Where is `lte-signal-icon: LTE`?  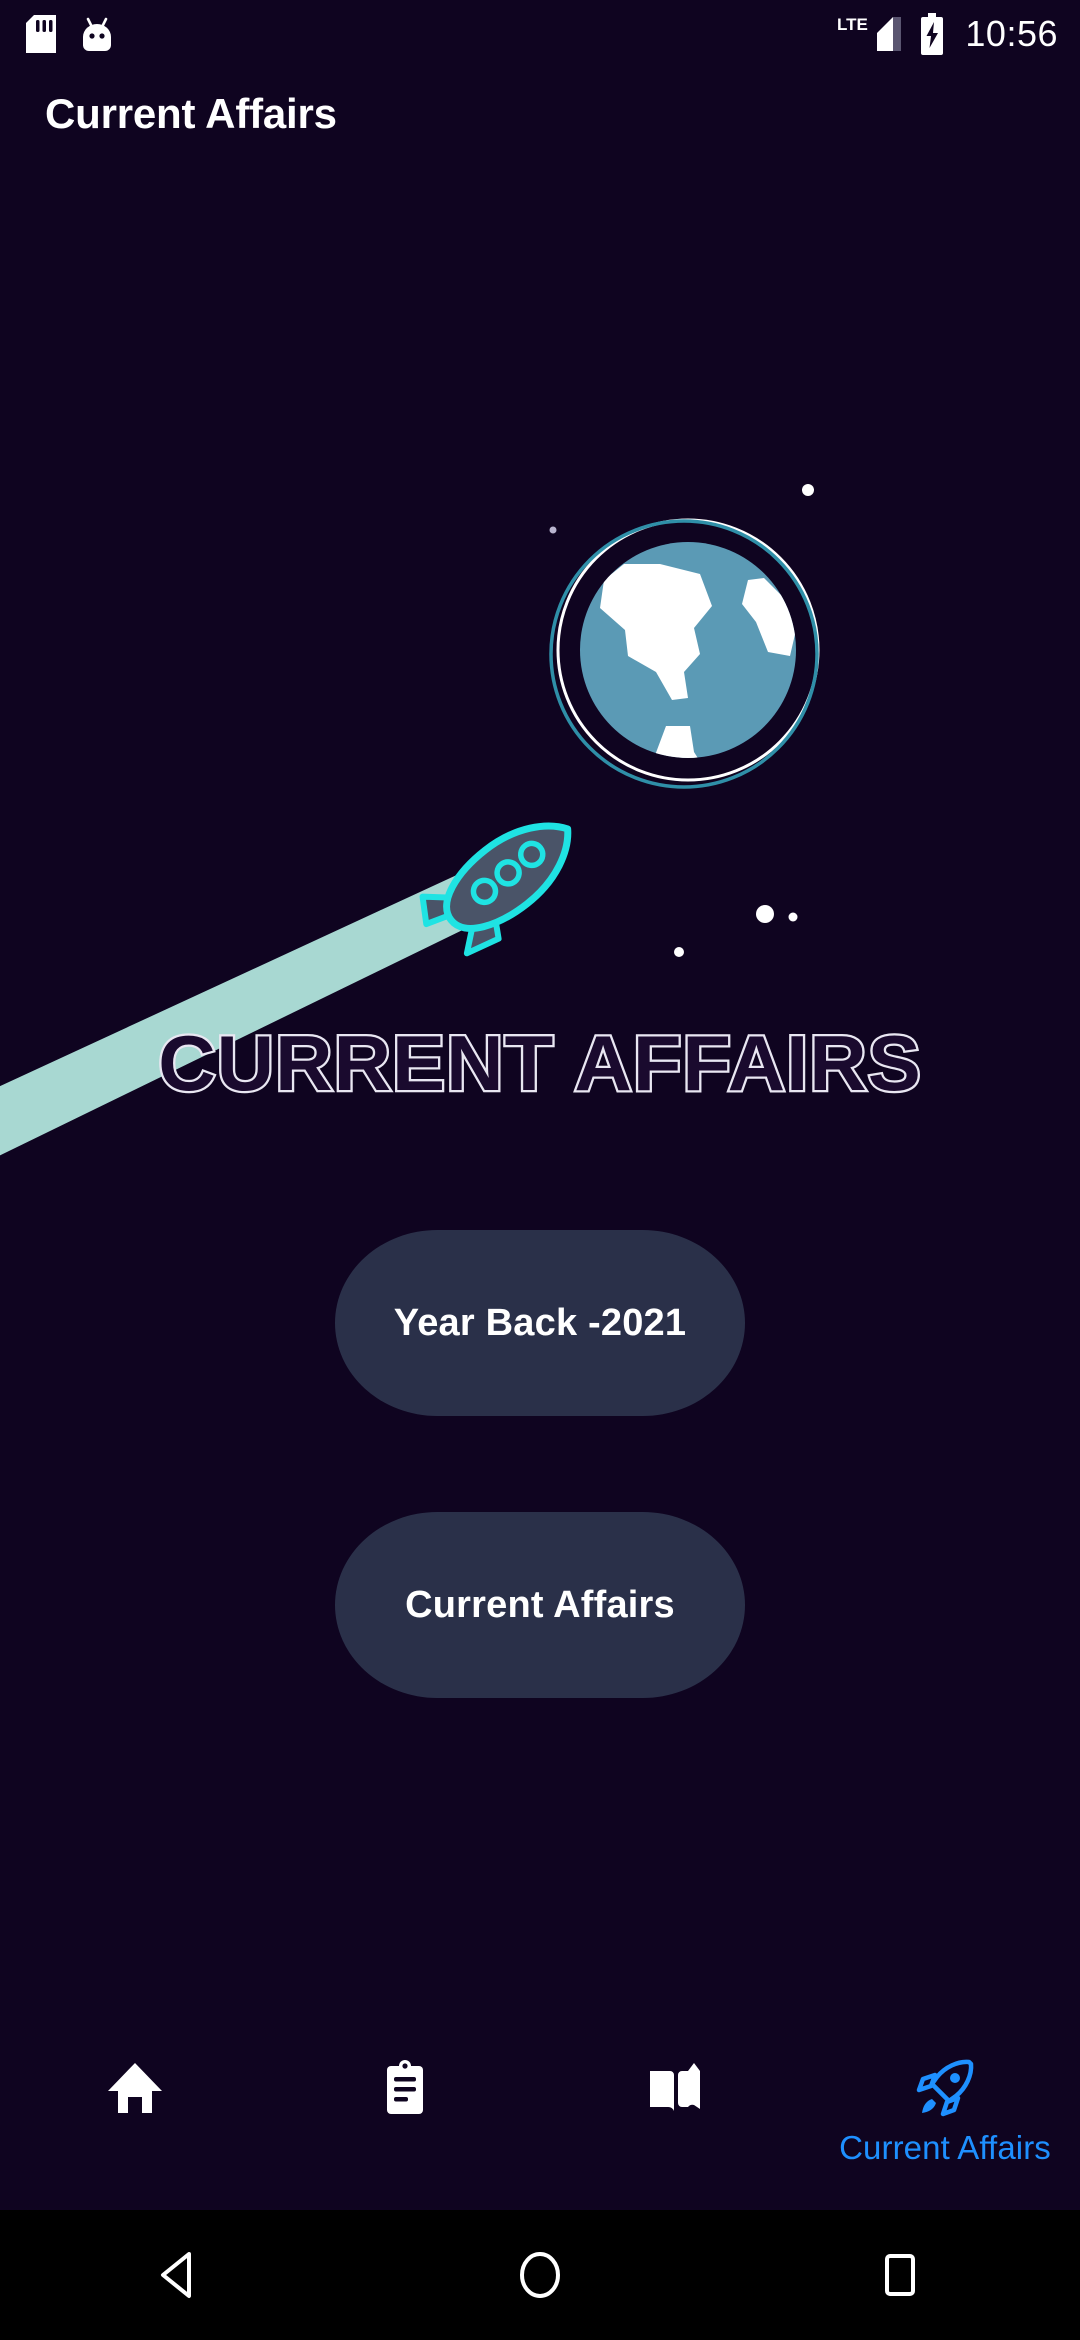
lte-signal-icon: LTE is located at coordinates (869, 33).